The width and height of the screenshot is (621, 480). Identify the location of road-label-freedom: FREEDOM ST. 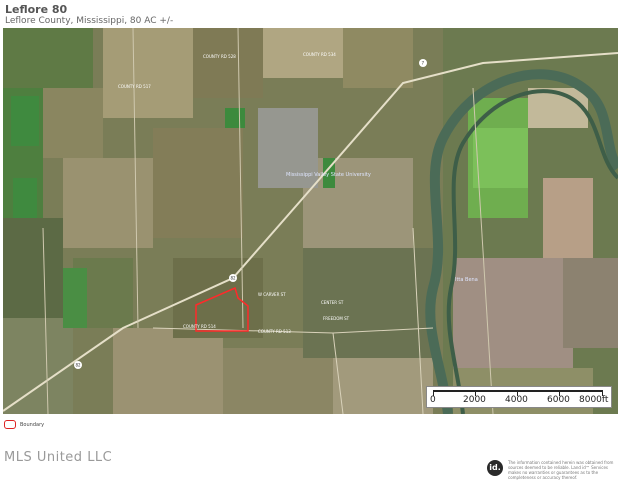
(336, 318).